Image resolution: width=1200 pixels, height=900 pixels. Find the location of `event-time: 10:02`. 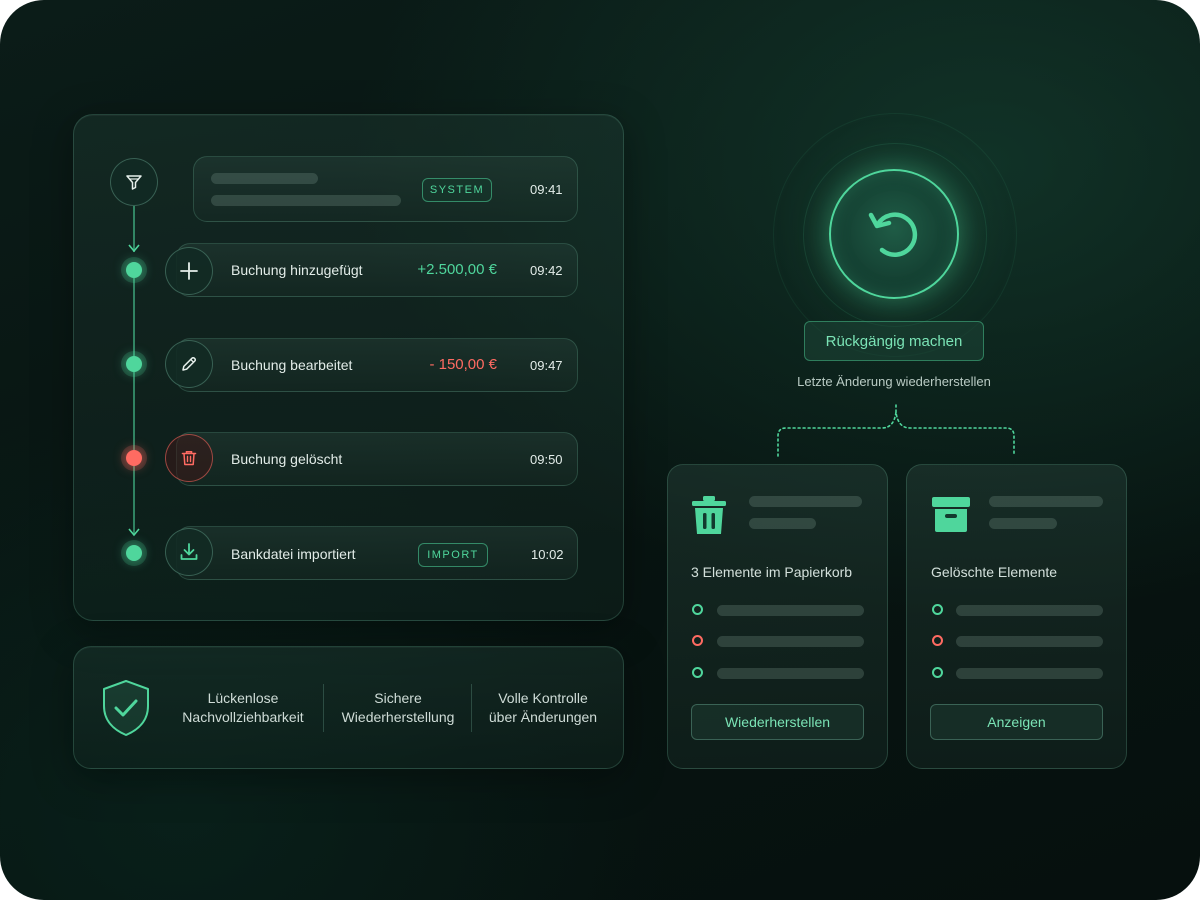

event-time: 10:02 is located at coordinates (547, 554).